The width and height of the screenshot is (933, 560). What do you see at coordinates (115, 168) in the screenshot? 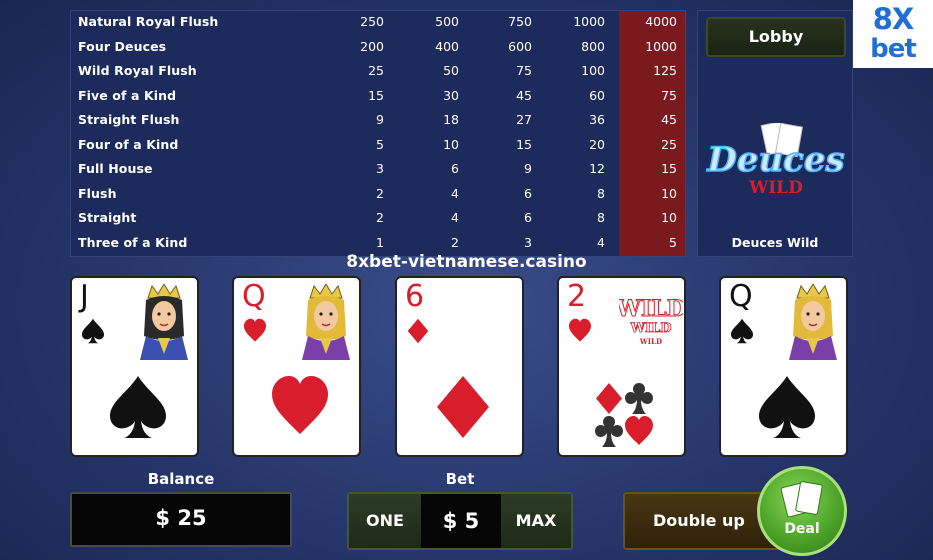
I see `paytable-hand-name: Full House` at bounding box center [115, 168].